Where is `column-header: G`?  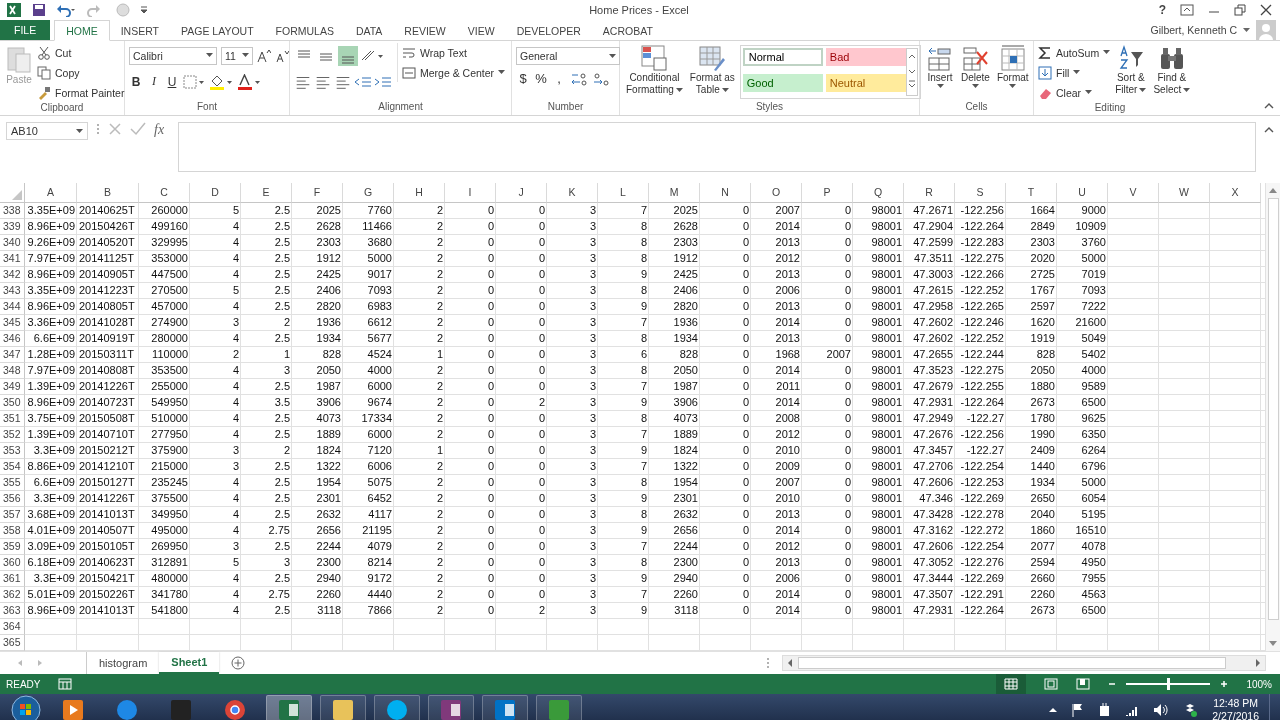
column-header: G is located at coordinates (368, 193).